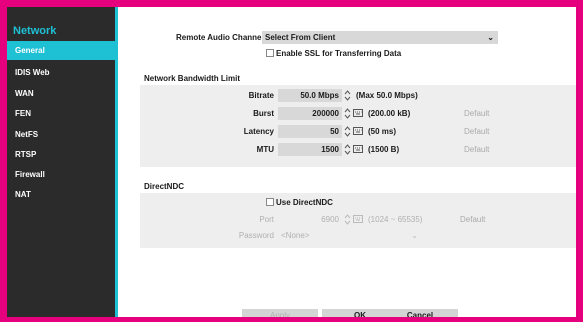 The width and height of the screenshot is (583, 322). Describe the element at coordinates (476, 131) in the screenshot. I see `latency-default-button: Default` at that location.